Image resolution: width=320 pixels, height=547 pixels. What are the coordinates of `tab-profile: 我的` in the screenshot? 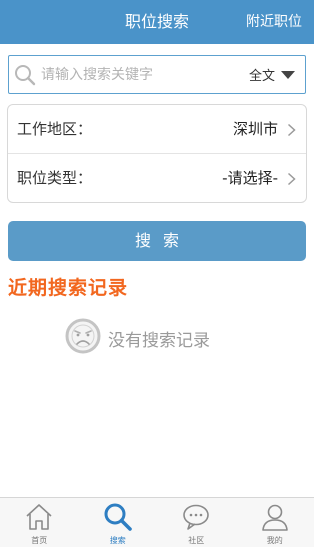 It's located at (275, 522).